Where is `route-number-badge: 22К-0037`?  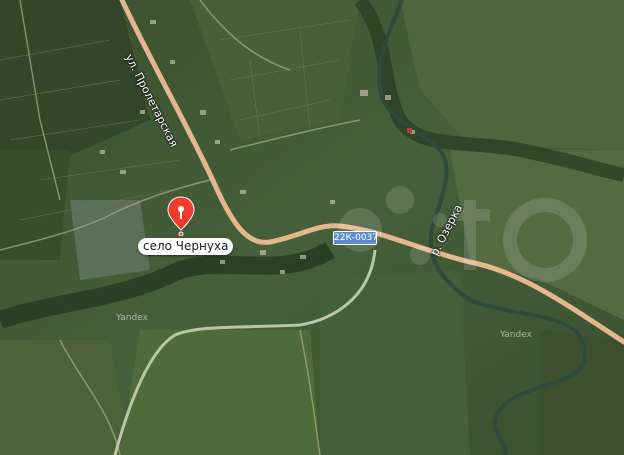 route-number-badge: 22К-0037 is located at coordinates (355, 238).